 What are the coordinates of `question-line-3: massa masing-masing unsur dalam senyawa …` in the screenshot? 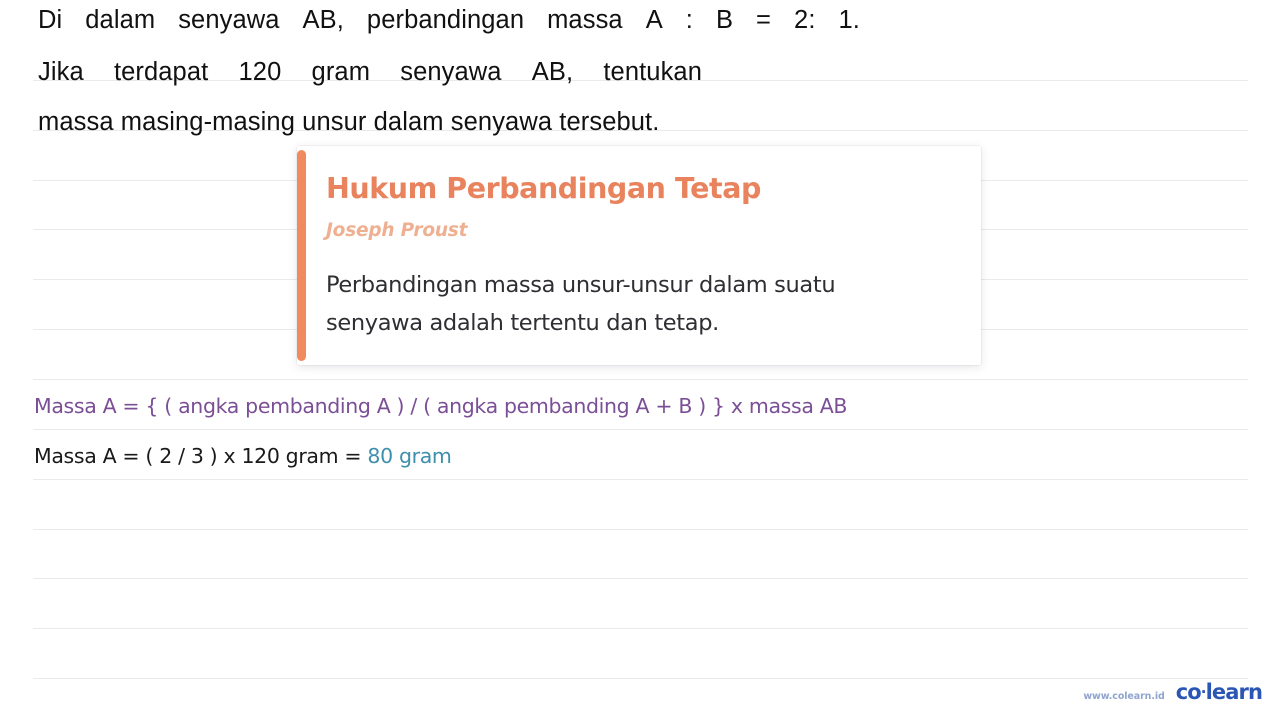 It's located at (349, 122).